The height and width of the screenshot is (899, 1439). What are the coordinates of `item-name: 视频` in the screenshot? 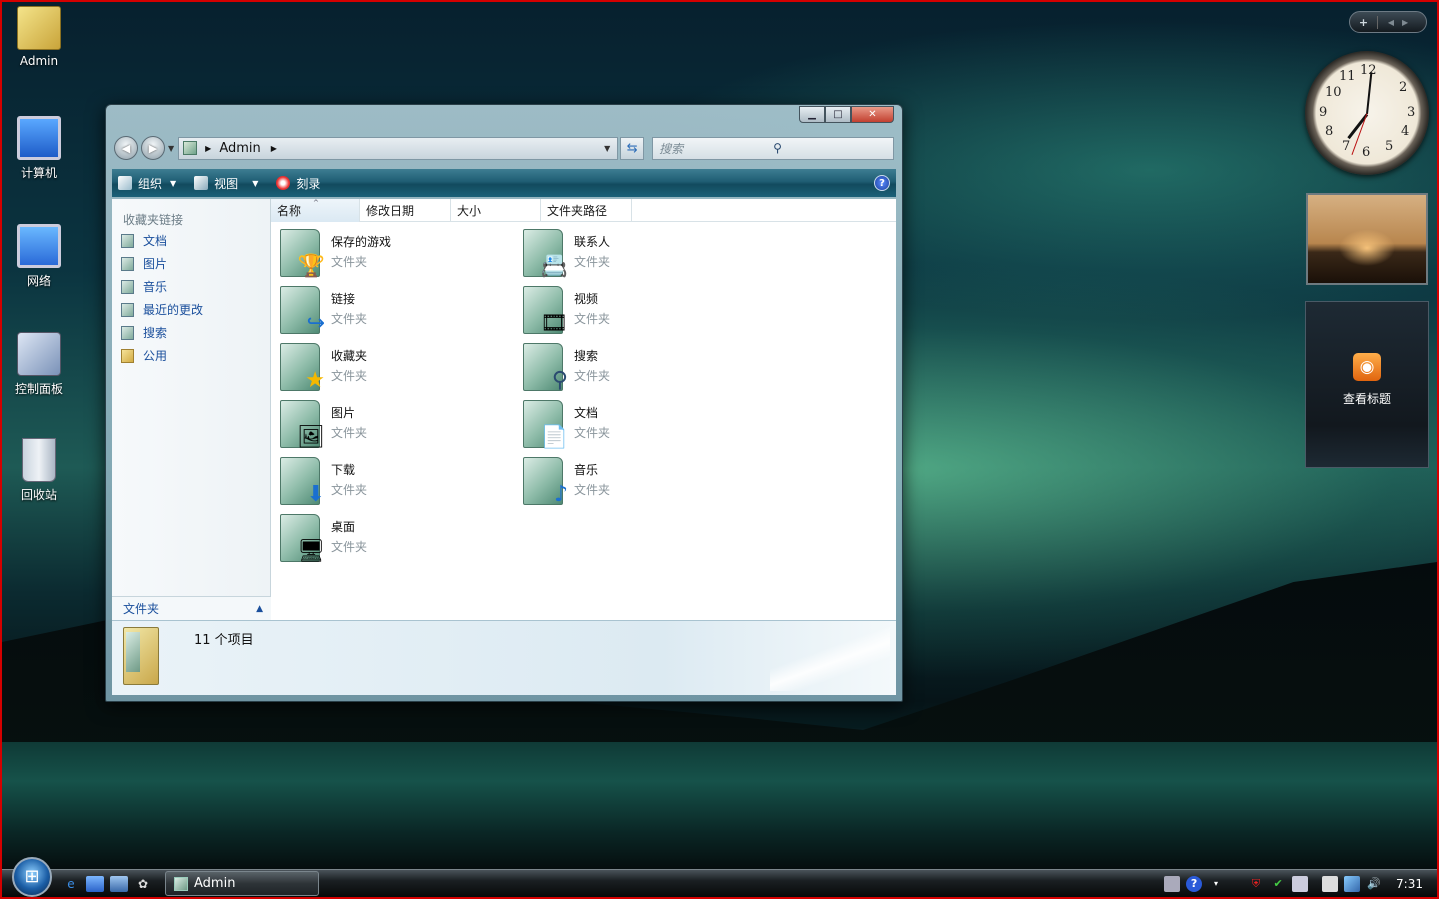 It's located at (586, 299).